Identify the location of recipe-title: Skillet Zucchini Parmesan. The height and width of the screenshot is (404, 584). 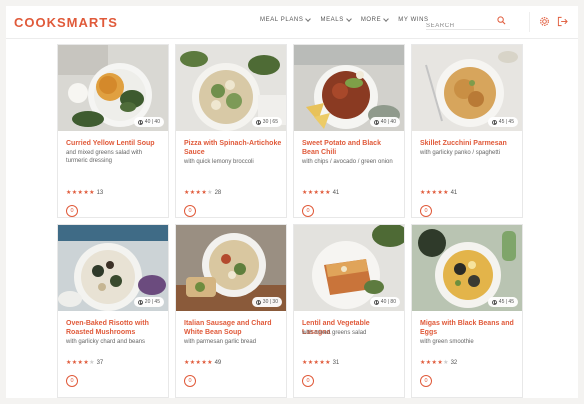
(469, 143).